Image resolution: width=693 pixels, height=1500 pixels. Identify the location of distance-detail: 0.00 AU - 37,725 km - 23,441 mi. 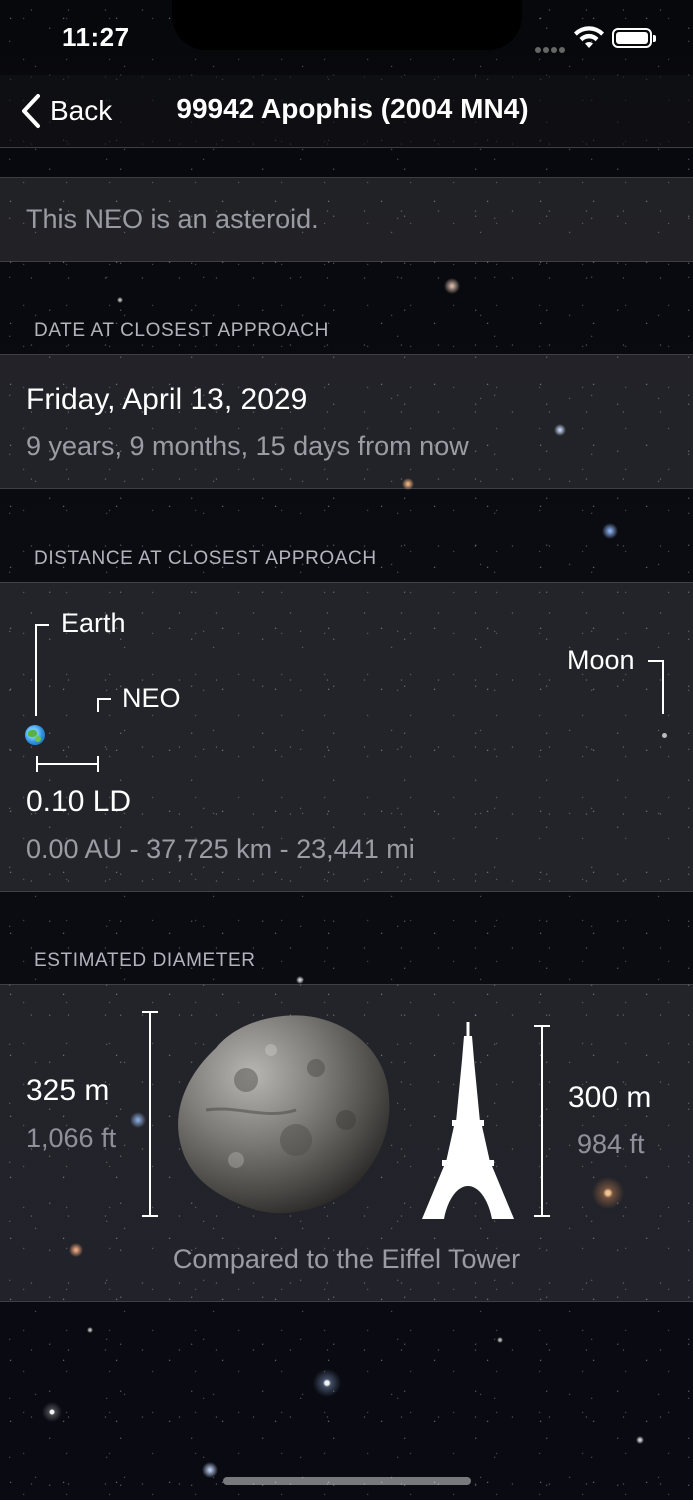
(220, 849).